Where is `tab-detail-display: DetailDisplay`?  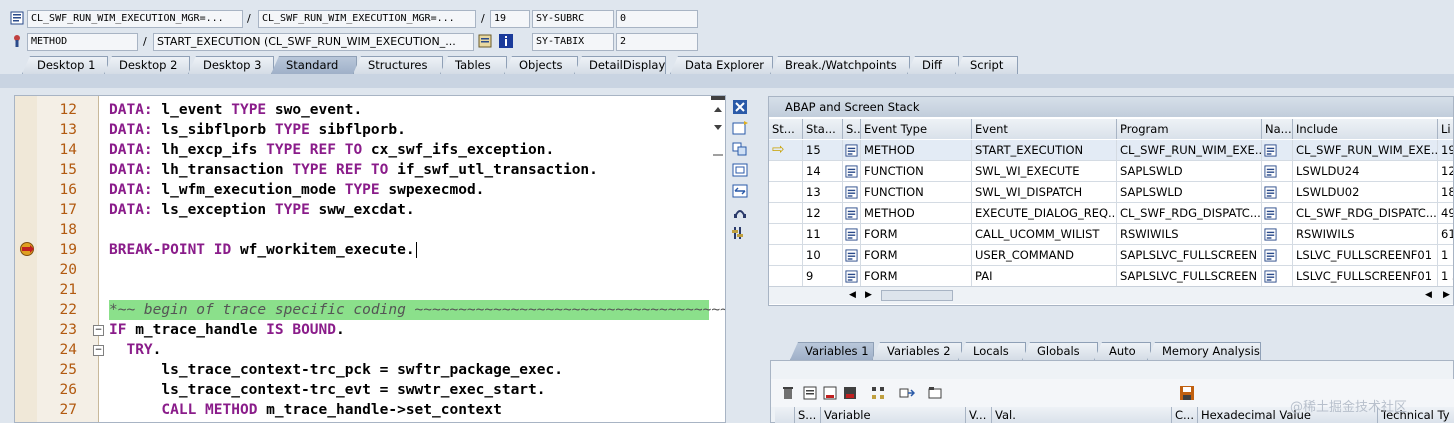 tab-detail-display: DetailDisplay is located at coordinates (620, 65).